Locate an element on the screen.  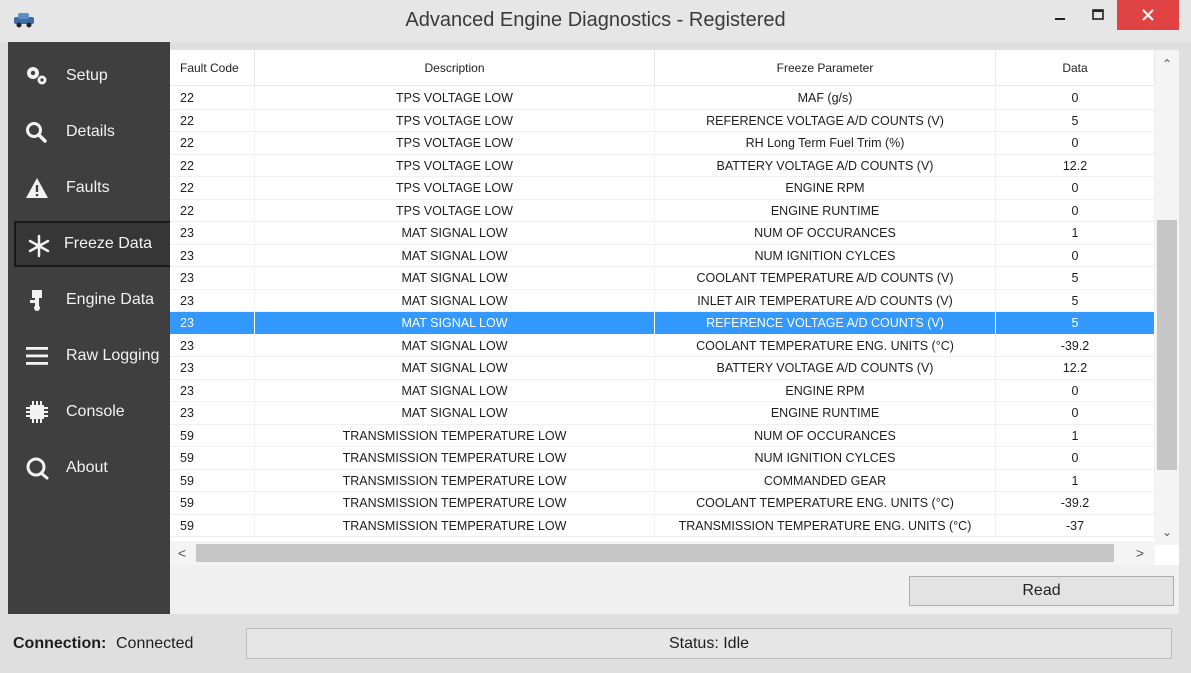
read-button: Read is located at coordinates (1041, 591).